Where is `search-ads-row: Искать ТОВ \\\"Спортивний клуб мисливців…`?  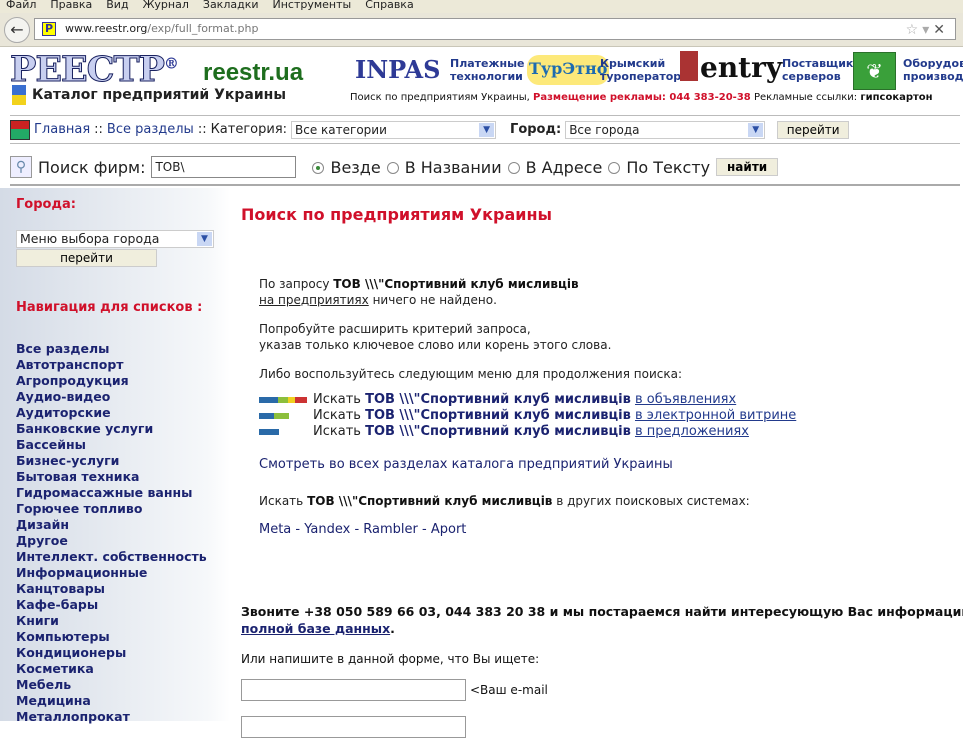
search-ads-row: Искать ТОВ \\\"Спортивний клуб мисливців… is located at coordinates (497, 399).